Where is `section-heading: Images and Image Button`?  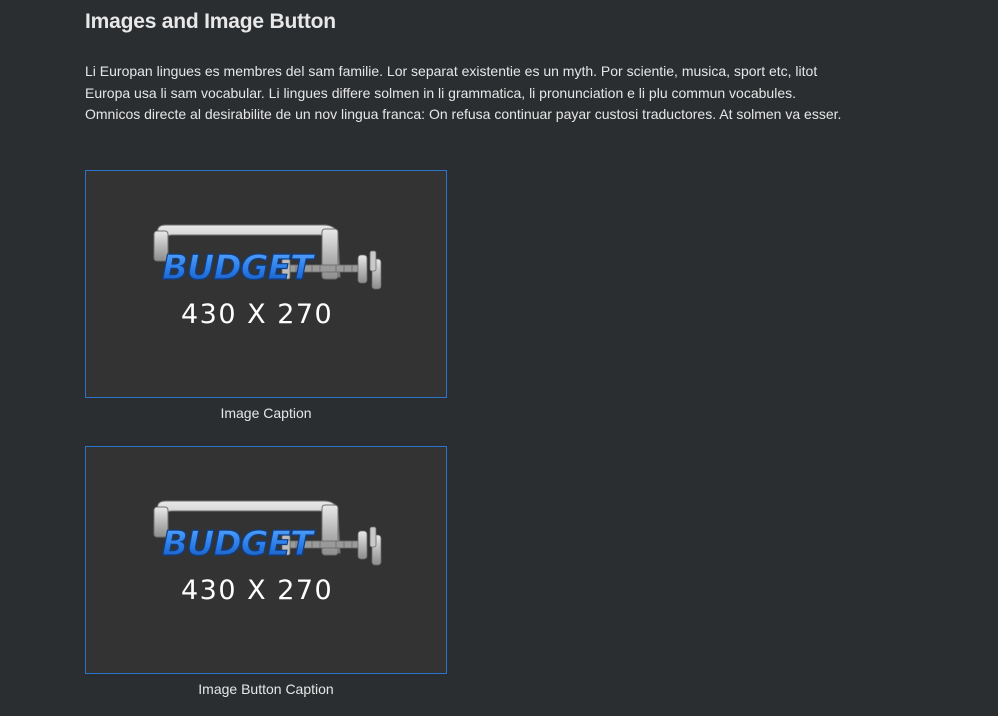
section-heading: Images and Image Button is located at coordinates (210, 21).